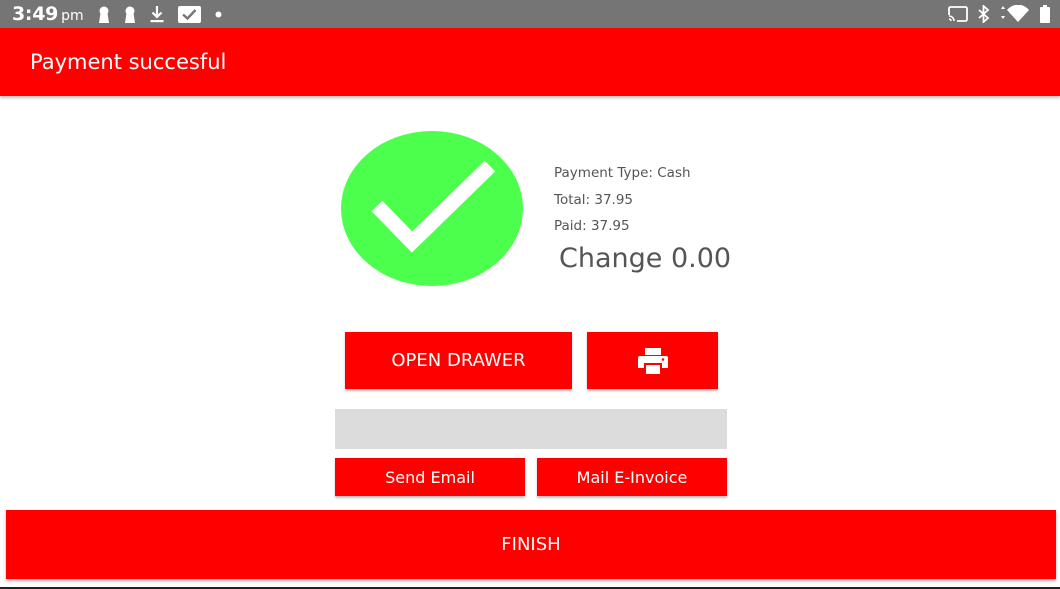 The height and width of the screenshot is (589, 1060). What do you see at coordinates (128, 62) in the screenshot?
I see `page-title: Payment succesful` at bounding box center [128, 62].